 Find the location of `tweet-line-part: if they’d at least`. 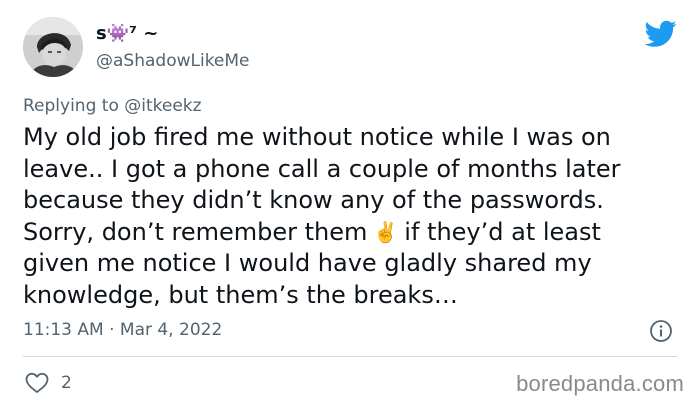

tweet-line-part: if they’d at least is located at coordinates (502, 231).